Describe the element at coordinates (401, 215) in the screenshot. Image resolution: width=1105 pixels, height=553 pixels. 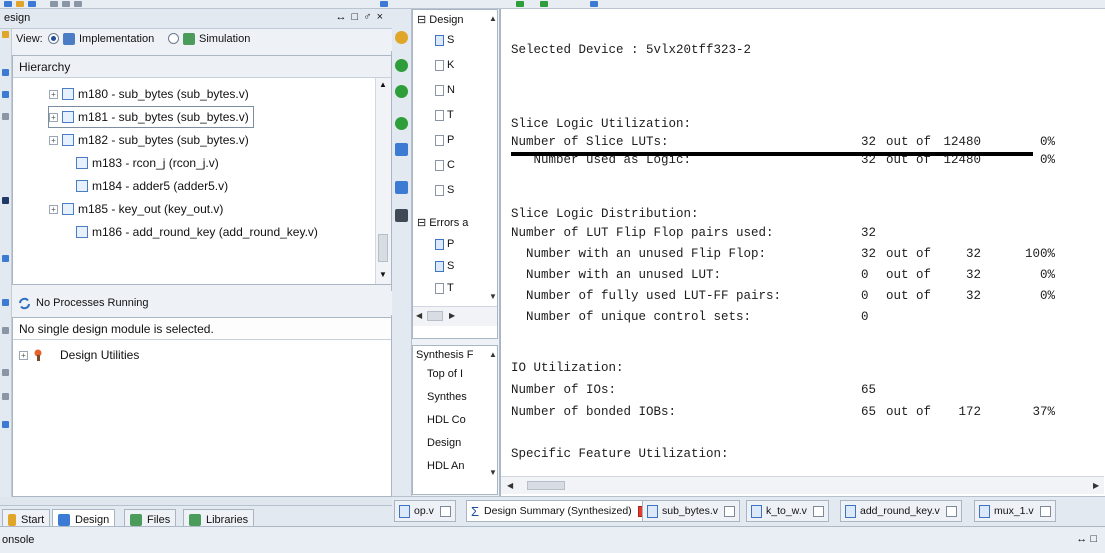
I see `binoculars-icon` at that location.